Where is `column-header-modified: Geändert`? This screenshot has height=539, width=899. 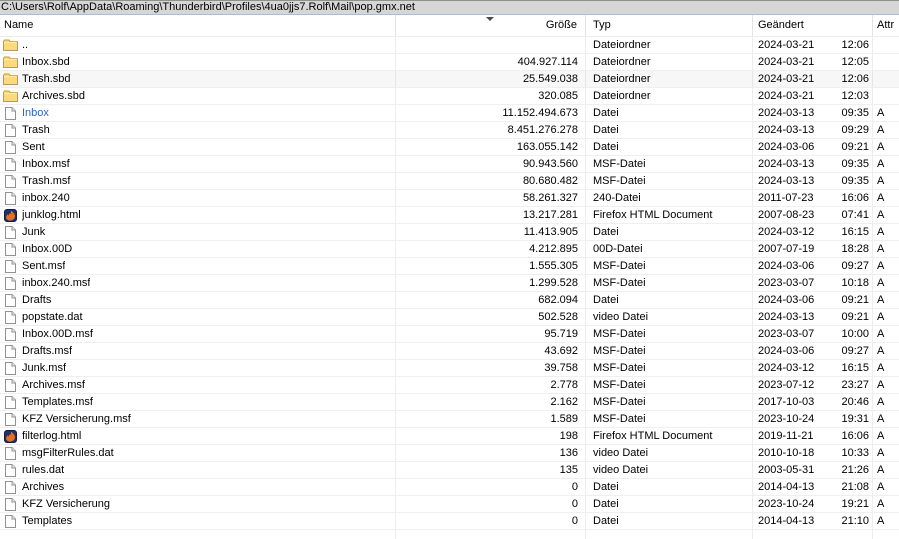 column-header-modified: Geändert is located at coordinates (813, 25).